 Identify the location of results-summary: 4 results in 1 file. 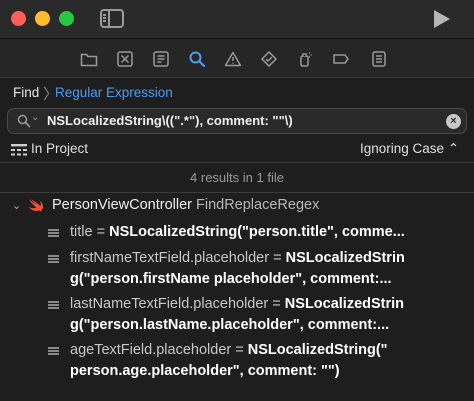
(237, 178).